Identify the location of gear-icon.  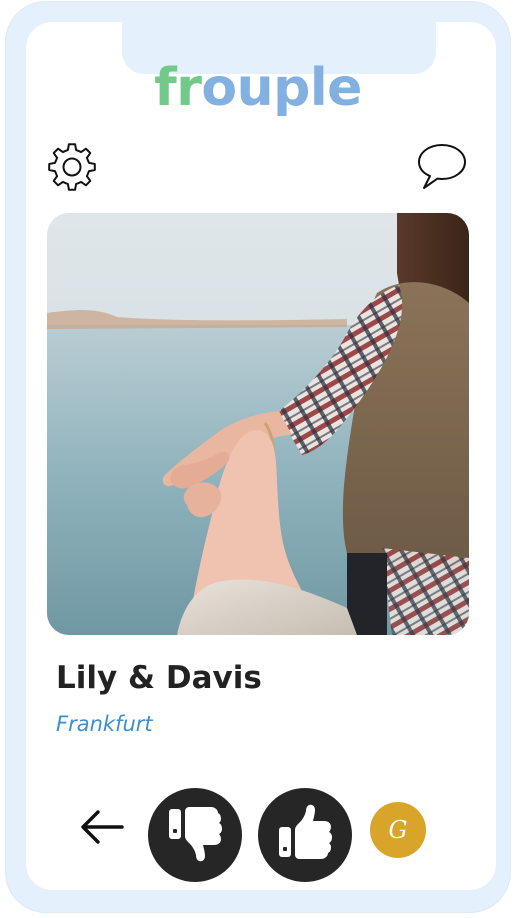
(72, 169).